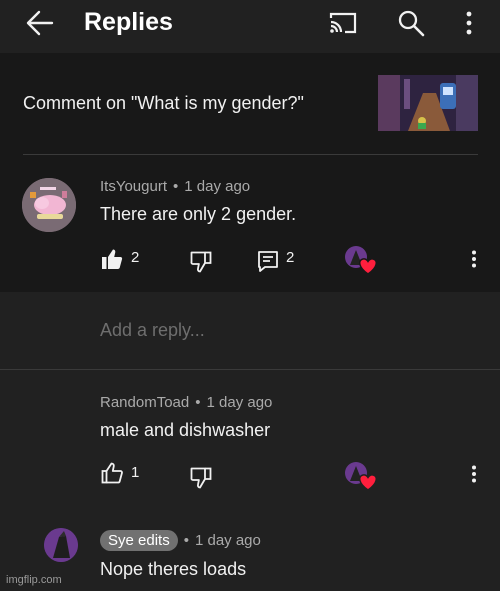 The width and height of the screenshot is (500, 591). I want to click on comment-context: Comment on "What is my gender?", so click(163, 103).